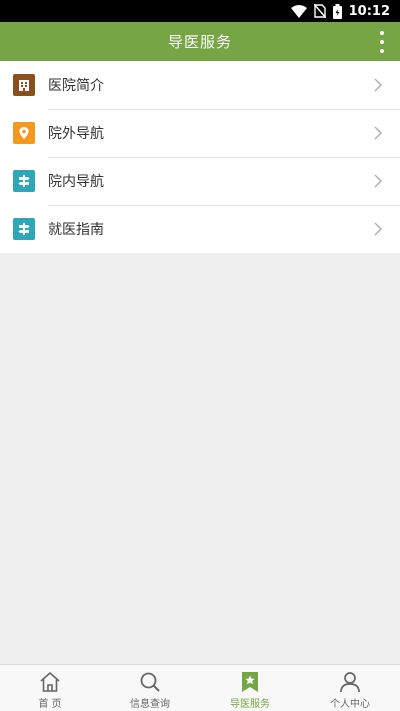 Image resolution: width=400 pixels, height=711 pixels. I want to click on more-vert-icon, so click(382, 33).